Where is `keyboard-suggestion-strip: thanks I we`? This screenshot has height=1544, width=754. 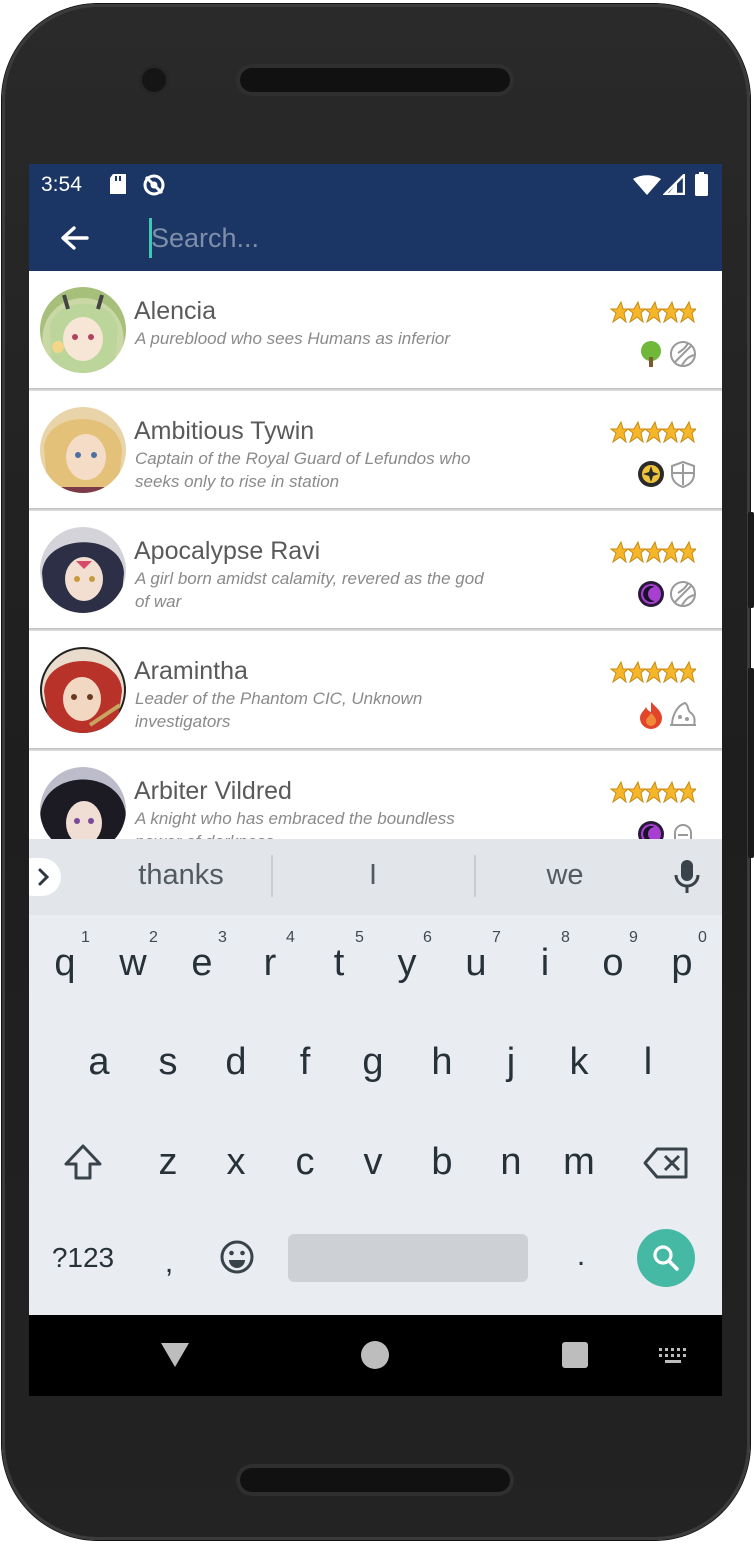 keyboard-suggestion-strip: thanks I we is located at coordinates (375, 877).